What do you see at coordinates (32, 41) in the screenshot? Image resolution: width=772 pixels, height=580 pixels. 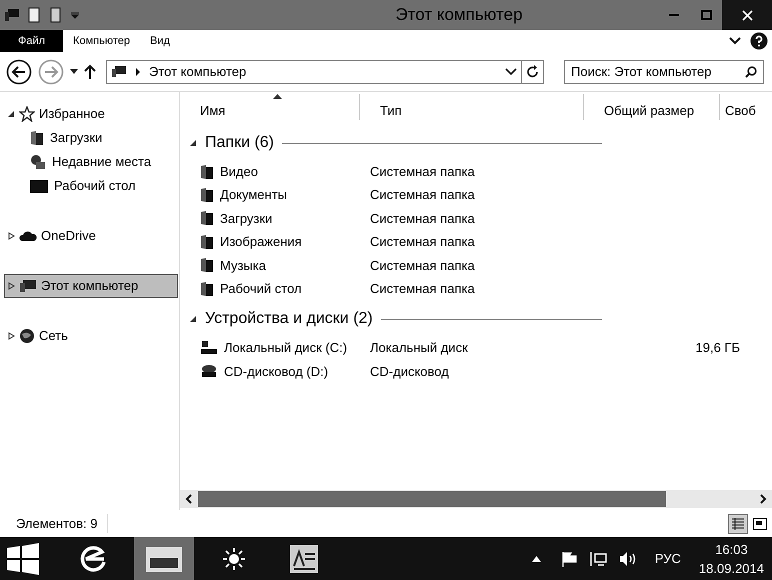 I see `ribbon-tab: Файл` at bounding box center [32, 41].